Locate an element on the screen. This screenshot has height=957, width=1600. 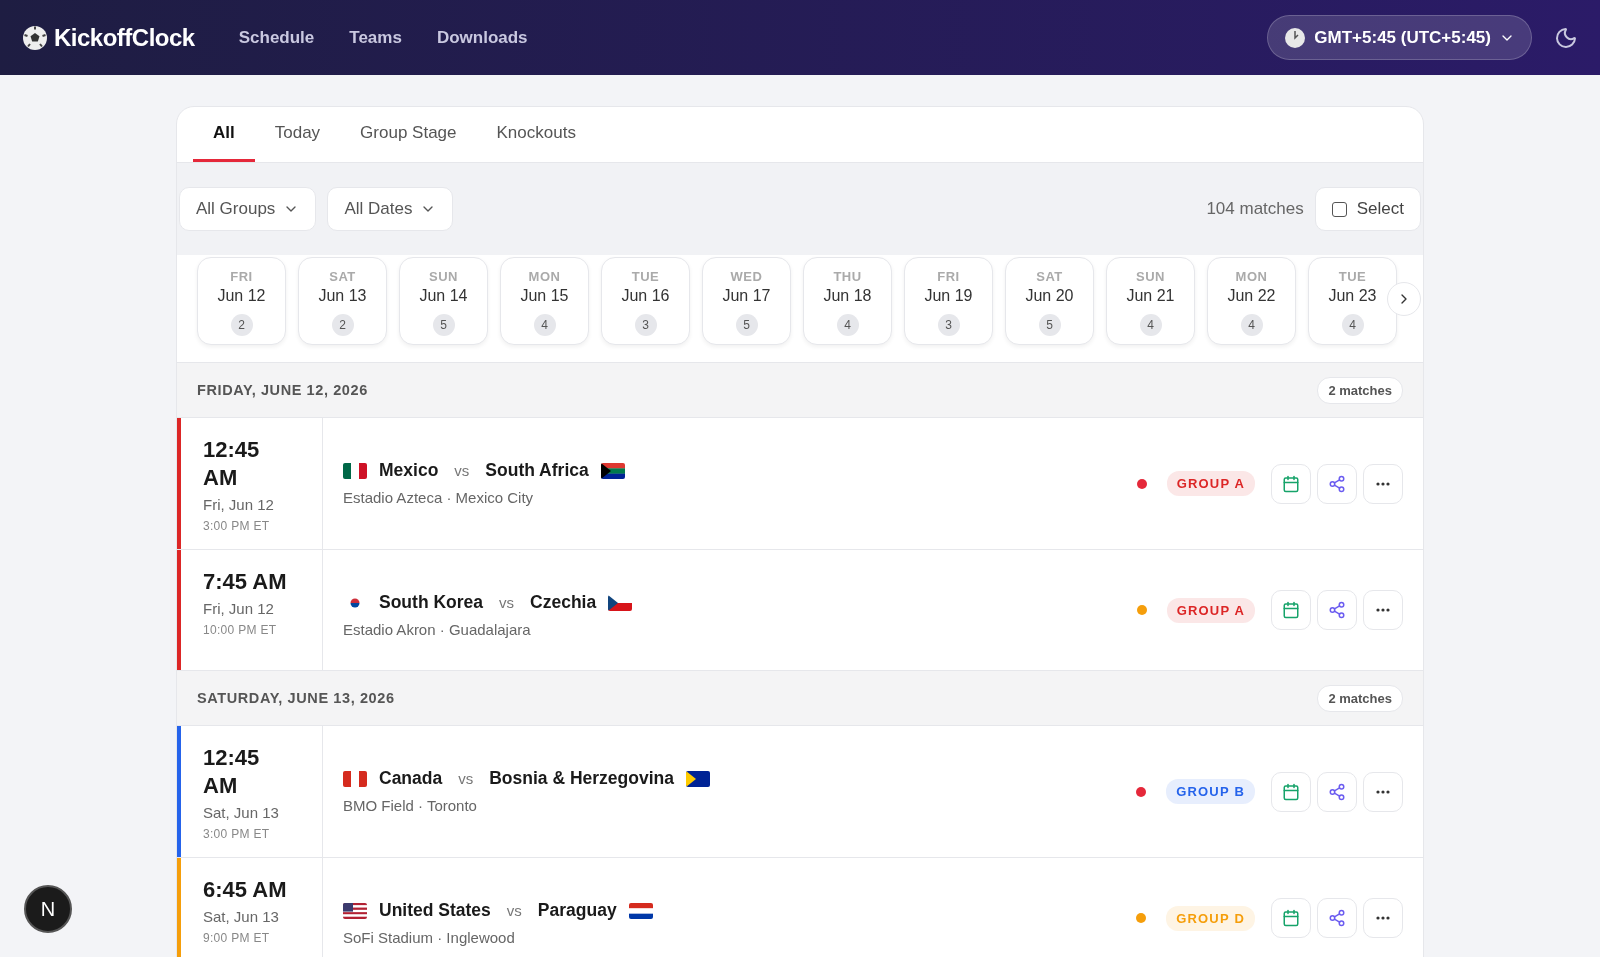
venue: SoFi Stadium · Inglewood is located at coordinates (429, 937).